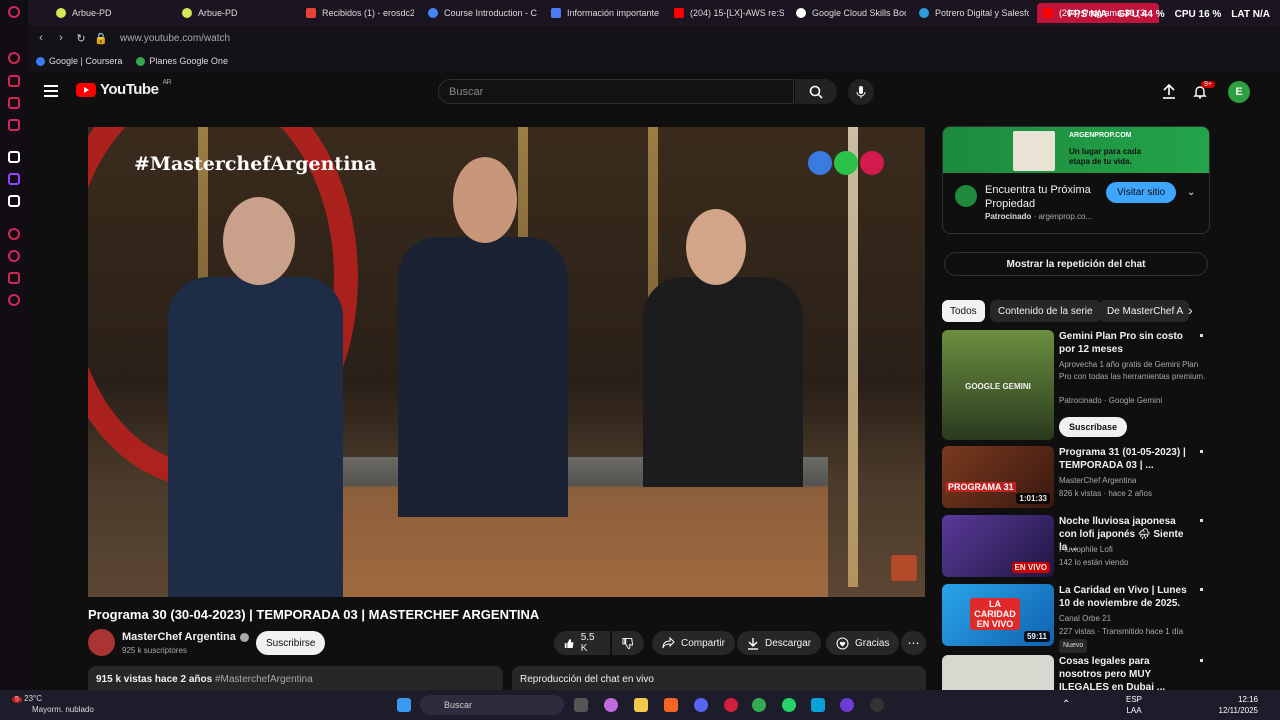 The height and width of the screenshot is (720, 1280). I want to click on clock: 12:16 12/11/2025, so click(1238, 705).